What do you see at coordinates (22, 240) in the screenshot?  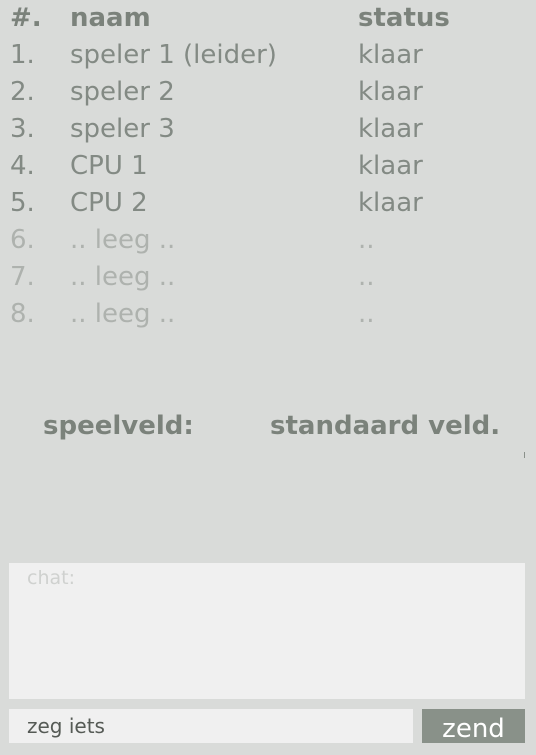 I see `slot-number: 6.` at bounding box center [22, 240].